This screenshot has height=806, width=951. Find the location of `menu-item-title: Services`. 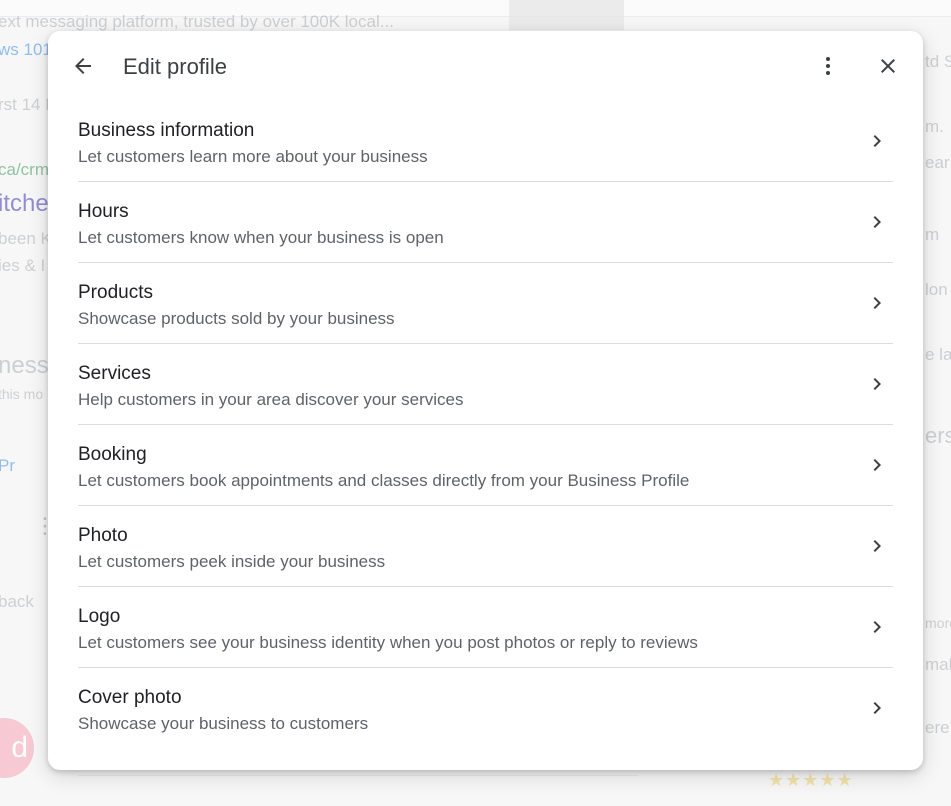

menu-item-title: Services is located at coordinates (114, 373).